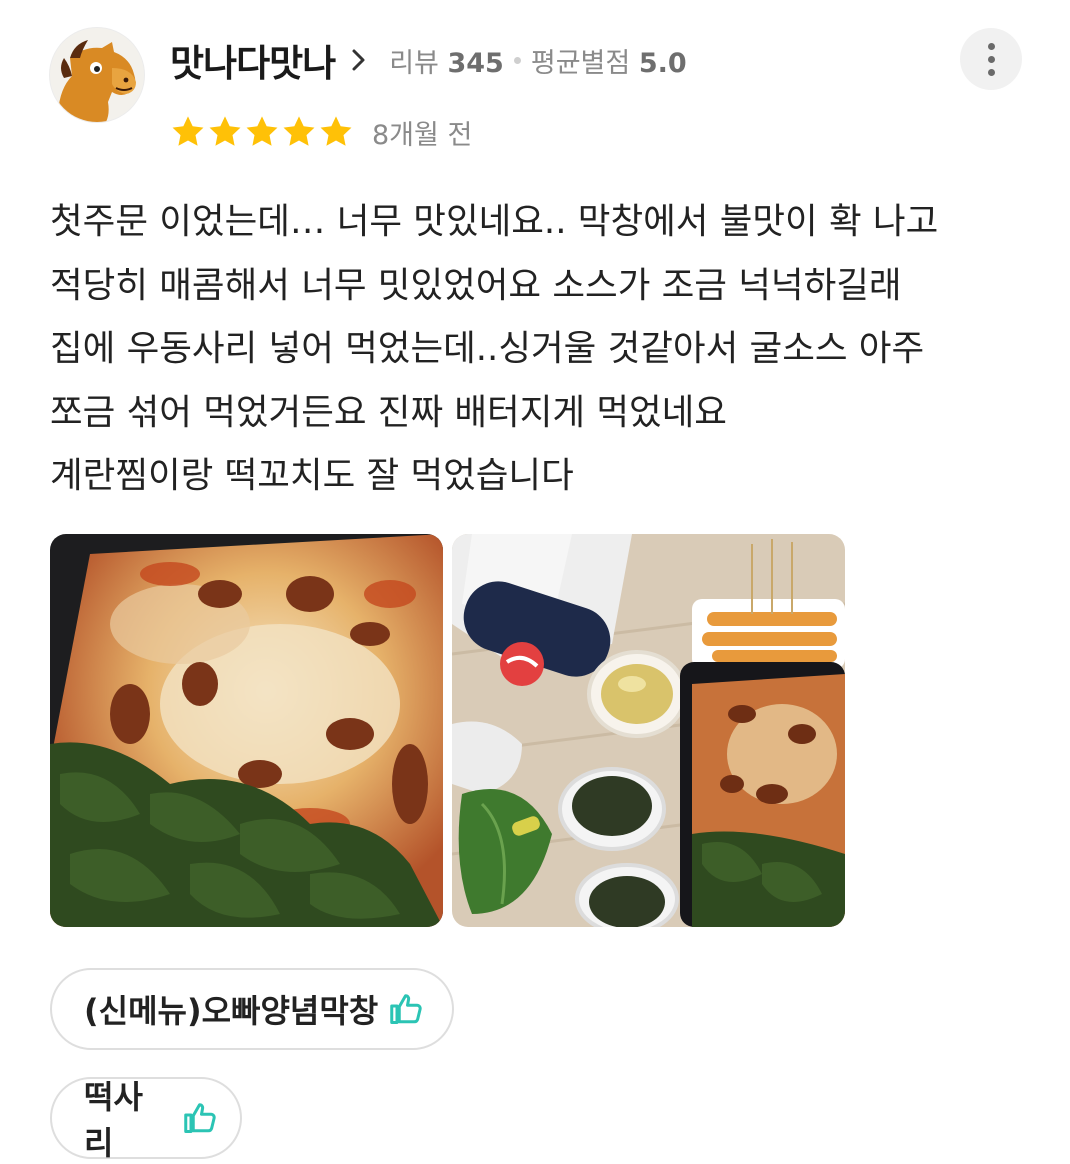 This screenshot has height=1164, width=1070. Describe the element at coordinates (113, 1120) in the screenshot. I see `menu-tag-label: 떡사리` at that location.